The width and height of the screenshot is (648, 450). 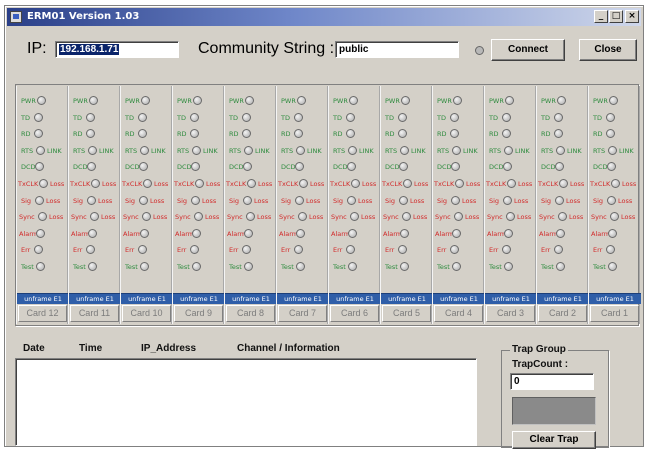 What do you see at coordinates (16, 17) in the screenshot?
I see `app-icon` at bounding box center [16, 17].